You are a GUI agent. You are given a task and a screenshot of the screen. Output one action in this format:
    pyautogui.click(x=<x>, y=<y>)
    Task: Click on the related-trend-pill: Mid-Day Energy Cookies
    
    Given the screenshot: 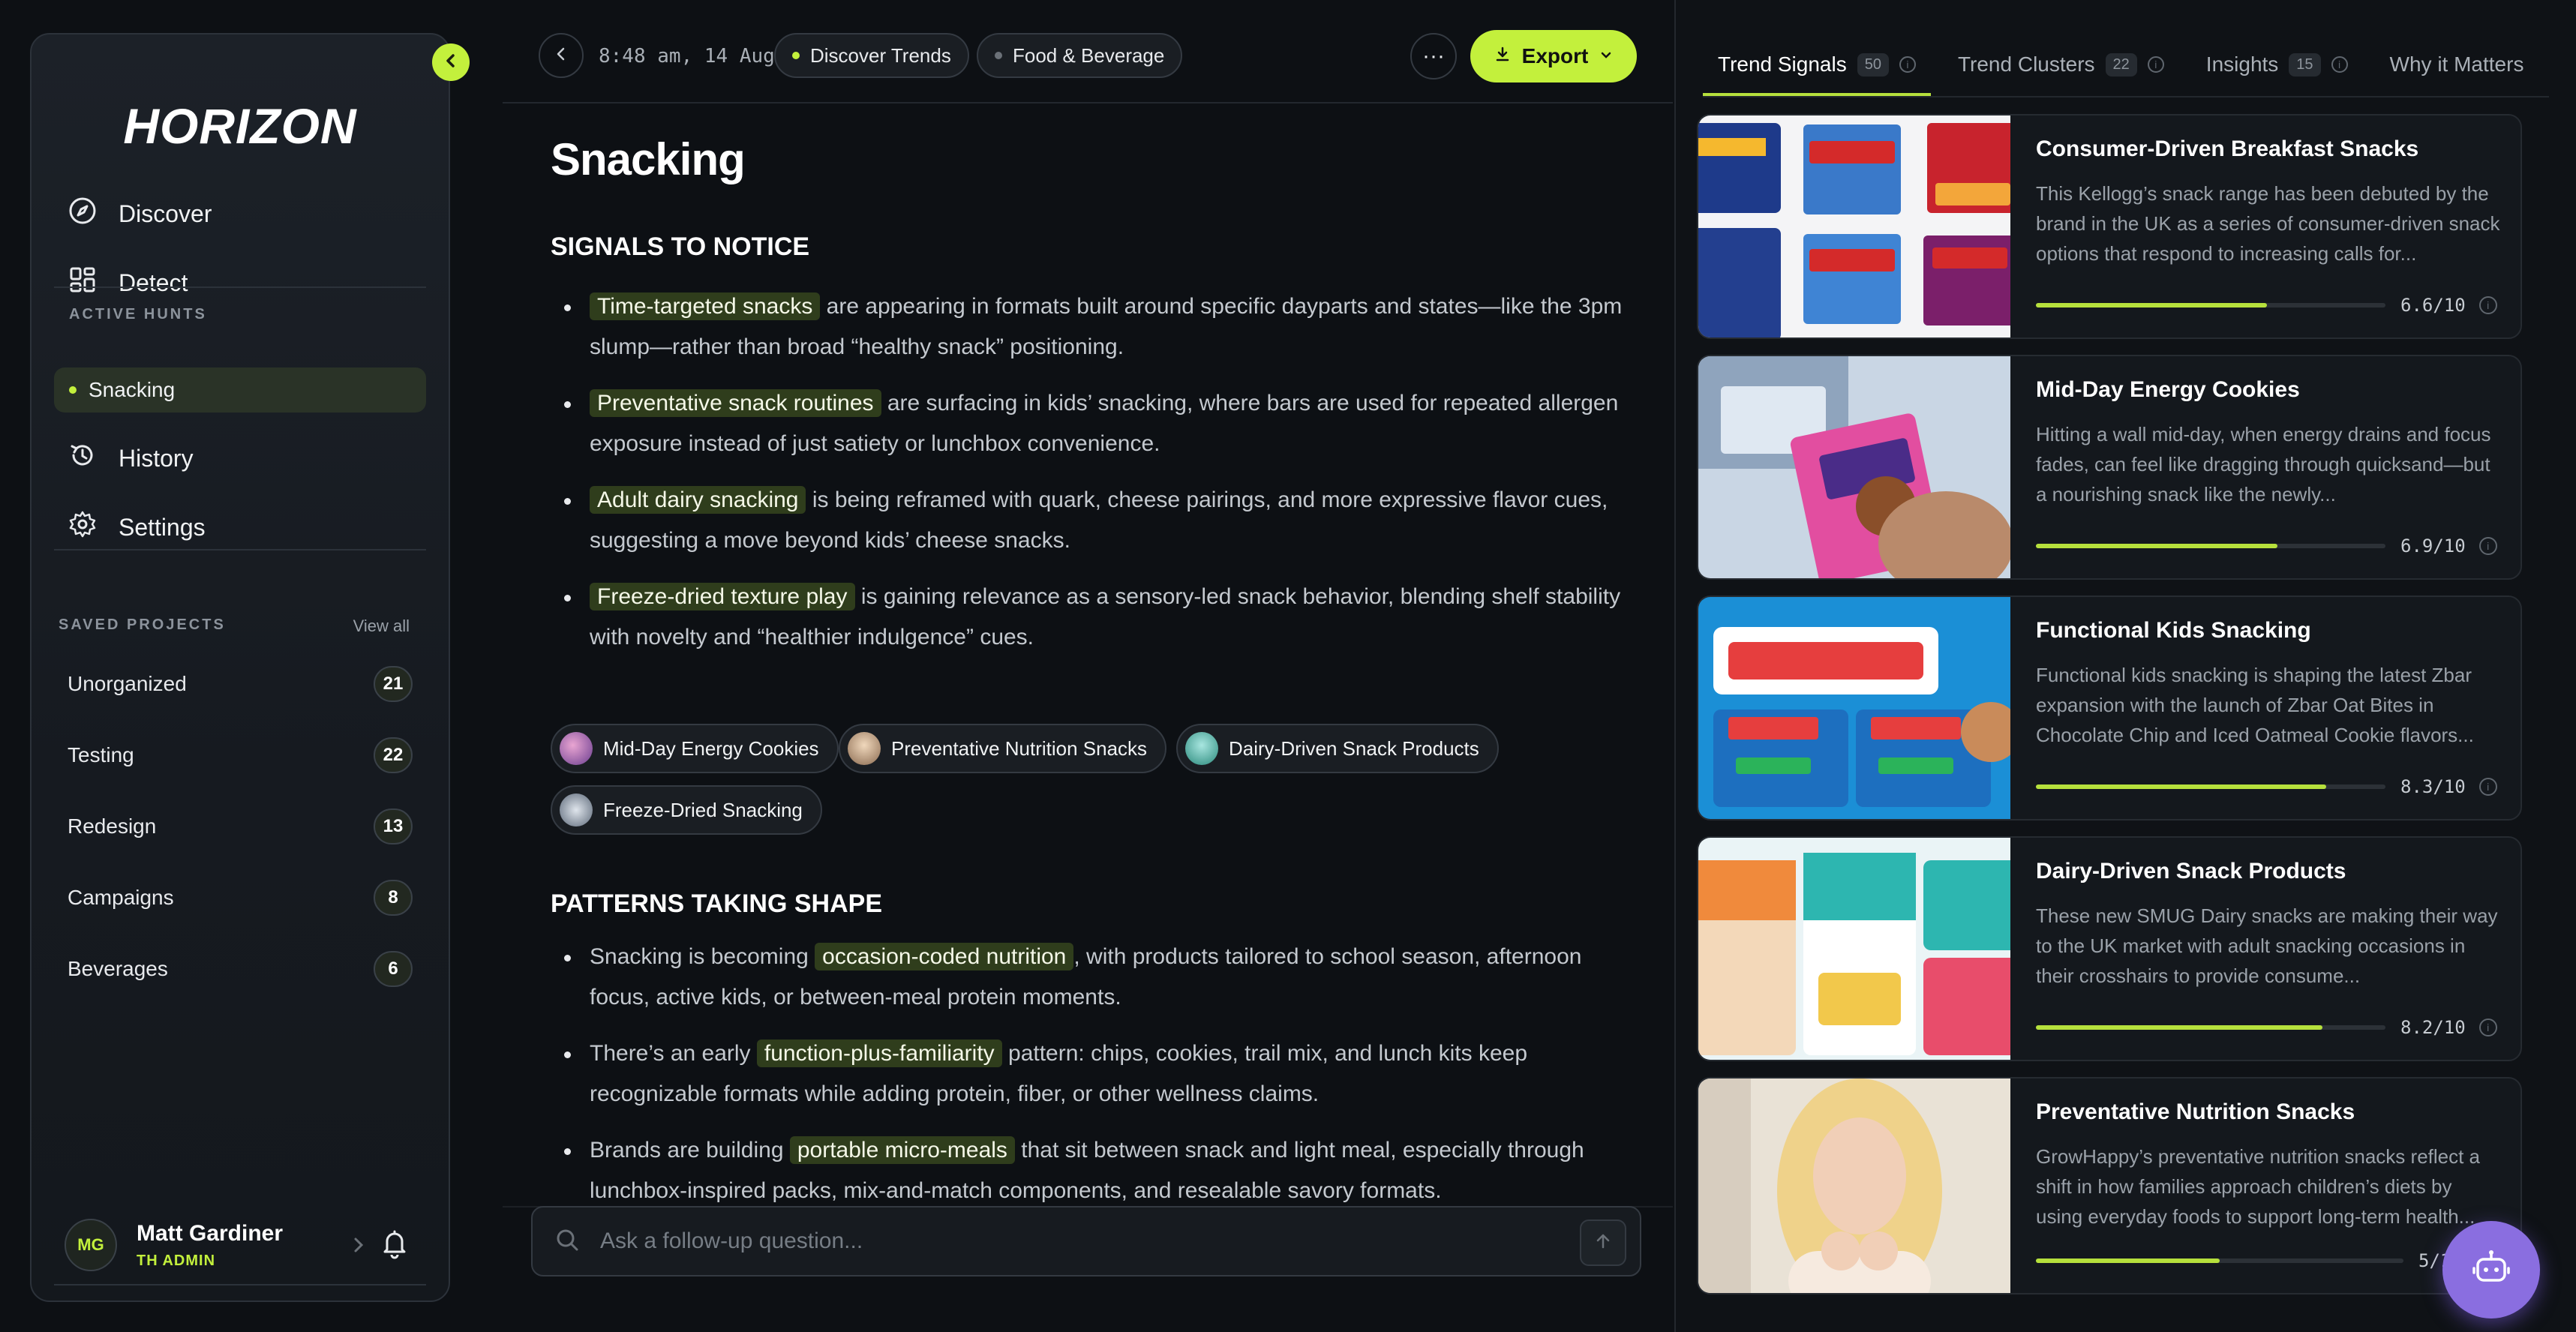 What is the action you would take?
    pyautogui.click(x=695, y=748)
    